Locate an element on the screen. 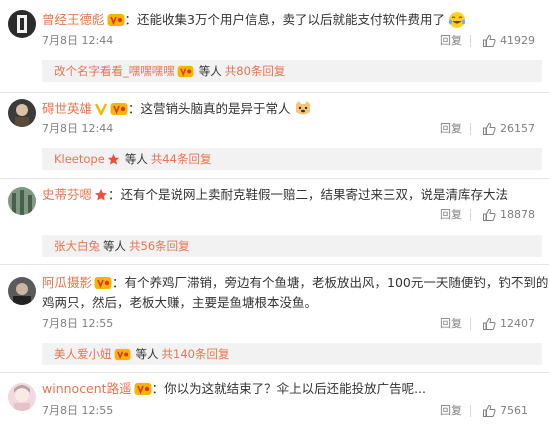  like-button: 41929 is located at coordinates (508, 41).